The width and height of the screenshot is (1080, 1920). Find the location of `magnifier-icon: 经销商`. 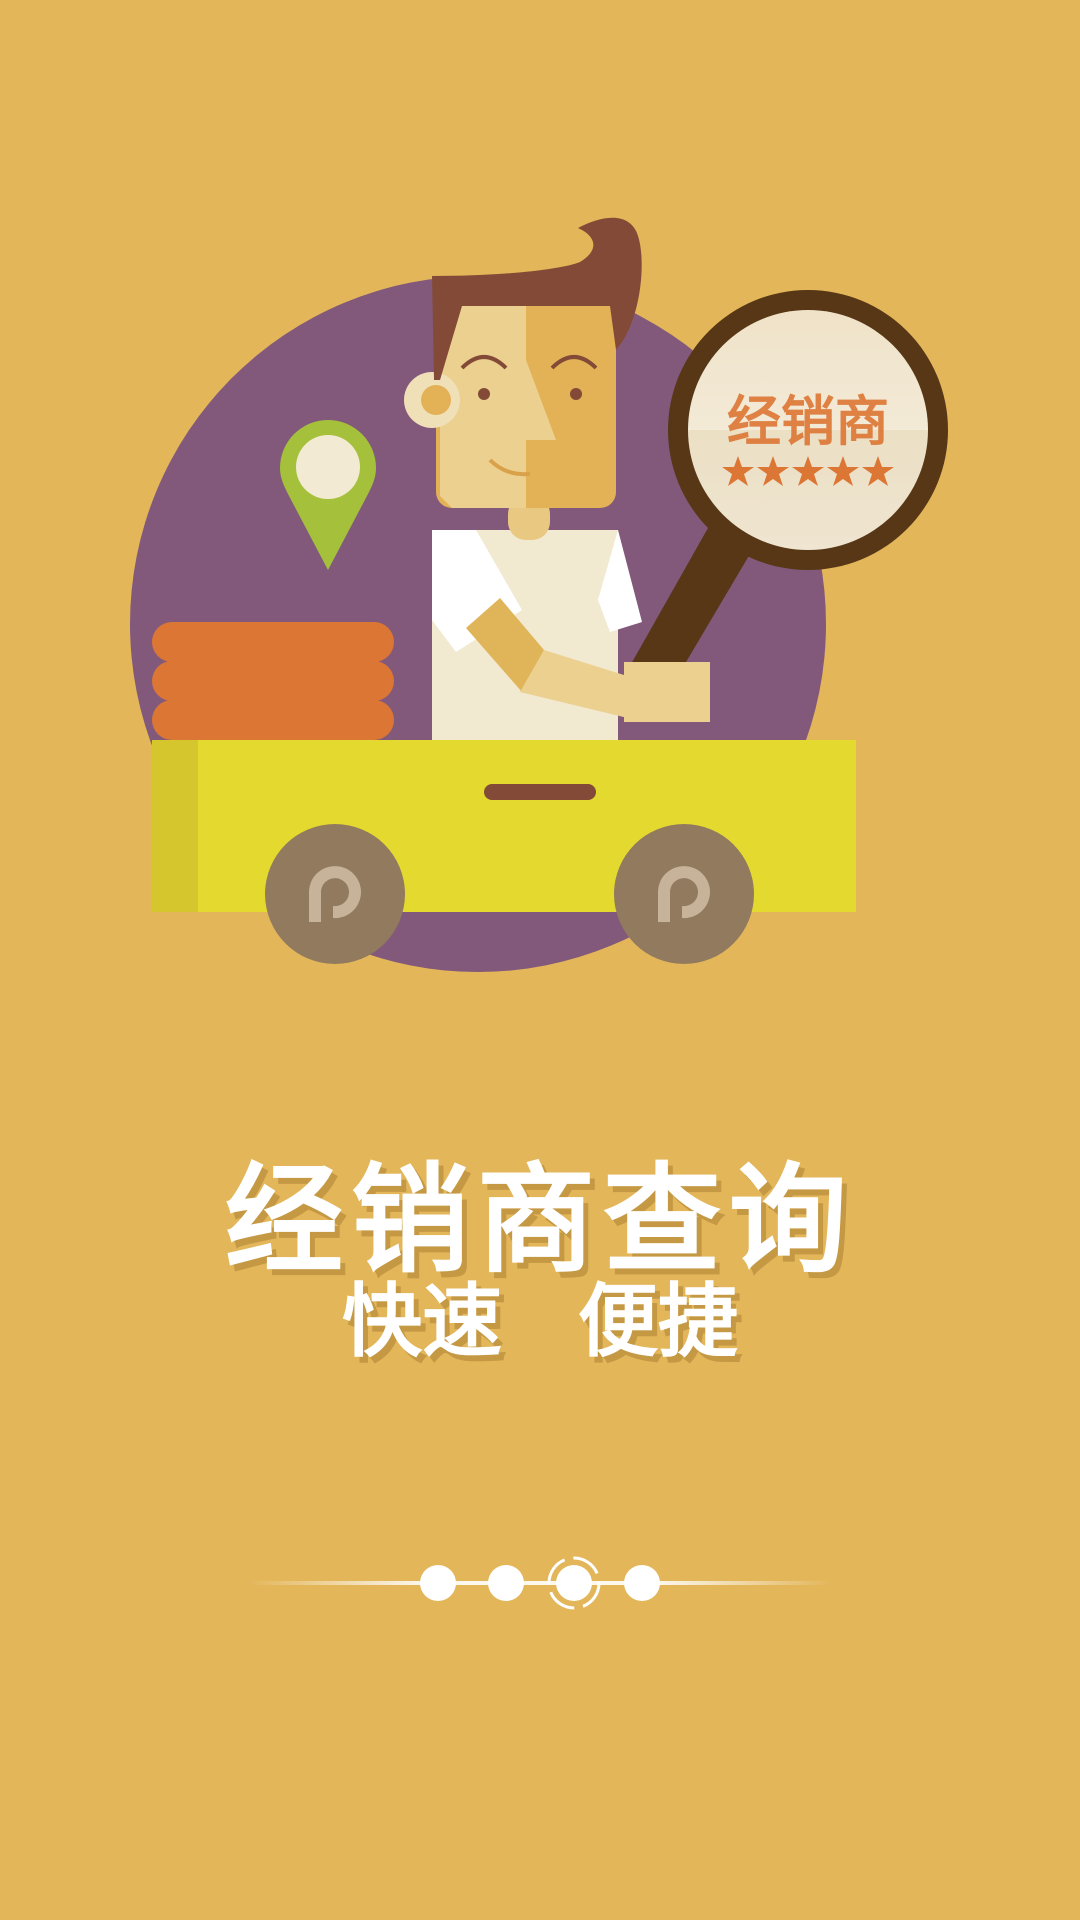

magnifier-icon: 经销商 is located at coordinates (808, 430).